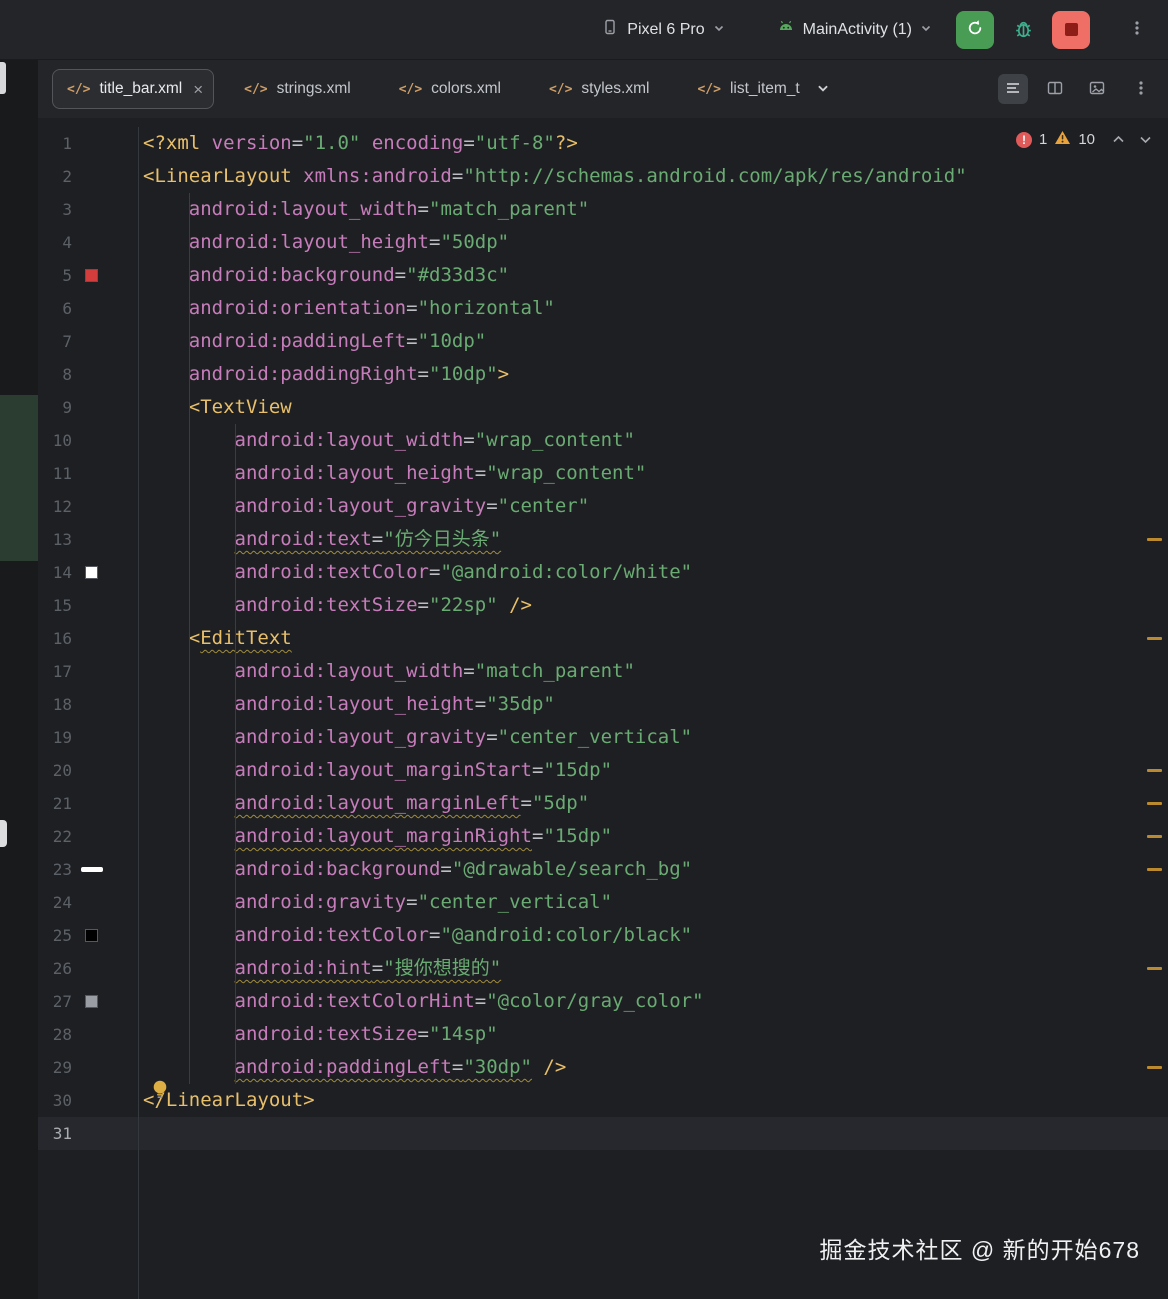 Image resolution: width=1168 pixels, height=1299 pixels. I want to click on stop-button, so click(1071, 29).